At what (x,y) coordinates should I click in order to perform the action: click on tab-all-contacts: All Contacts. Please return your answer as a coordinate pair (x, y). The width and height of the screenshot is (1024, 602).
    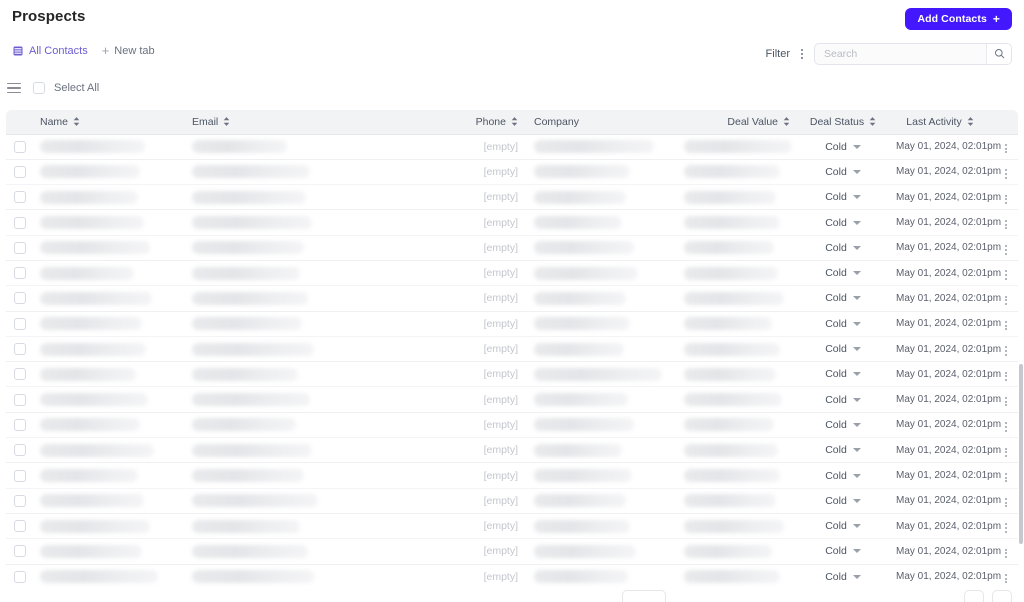
    Looking at the image, I should click on (50, 51).